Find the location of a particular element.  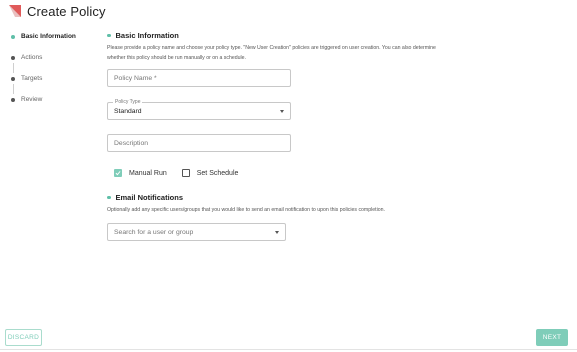

step-label: Basic Information is located at coordinates (48, 36).